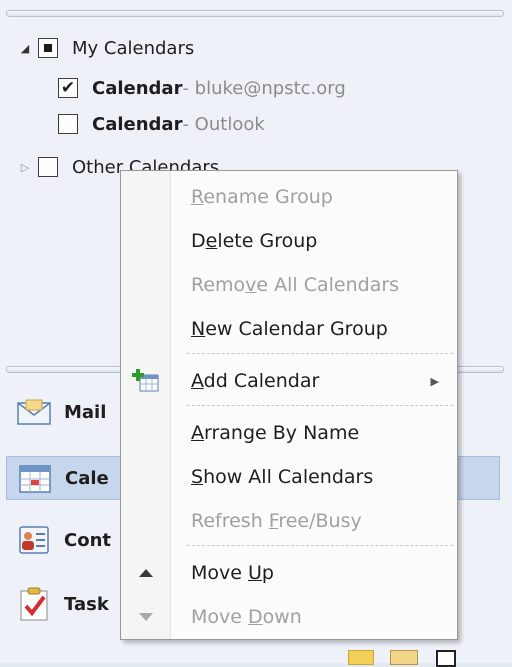 The height and width of the screenshot is (667, 512). I want to click on nav-label: Cont, so click(87, 540).